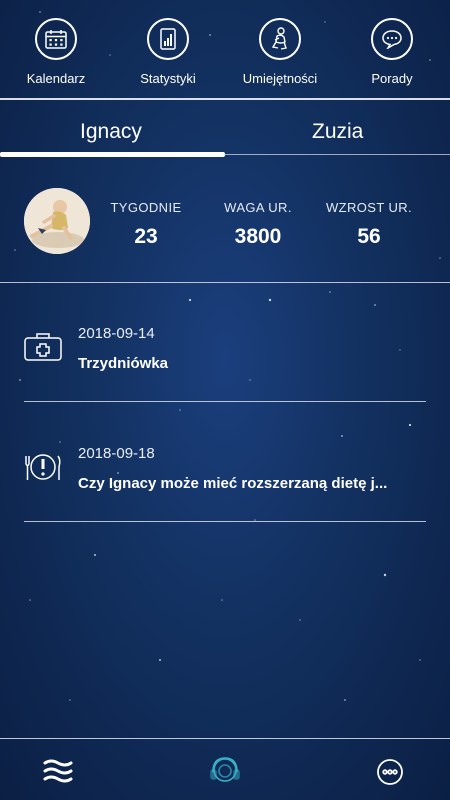 This screenshot has height=800, width=450. Describe the element at coordinates (58, 771) in the screenshot. I see `menu-waves-icon` at that location.